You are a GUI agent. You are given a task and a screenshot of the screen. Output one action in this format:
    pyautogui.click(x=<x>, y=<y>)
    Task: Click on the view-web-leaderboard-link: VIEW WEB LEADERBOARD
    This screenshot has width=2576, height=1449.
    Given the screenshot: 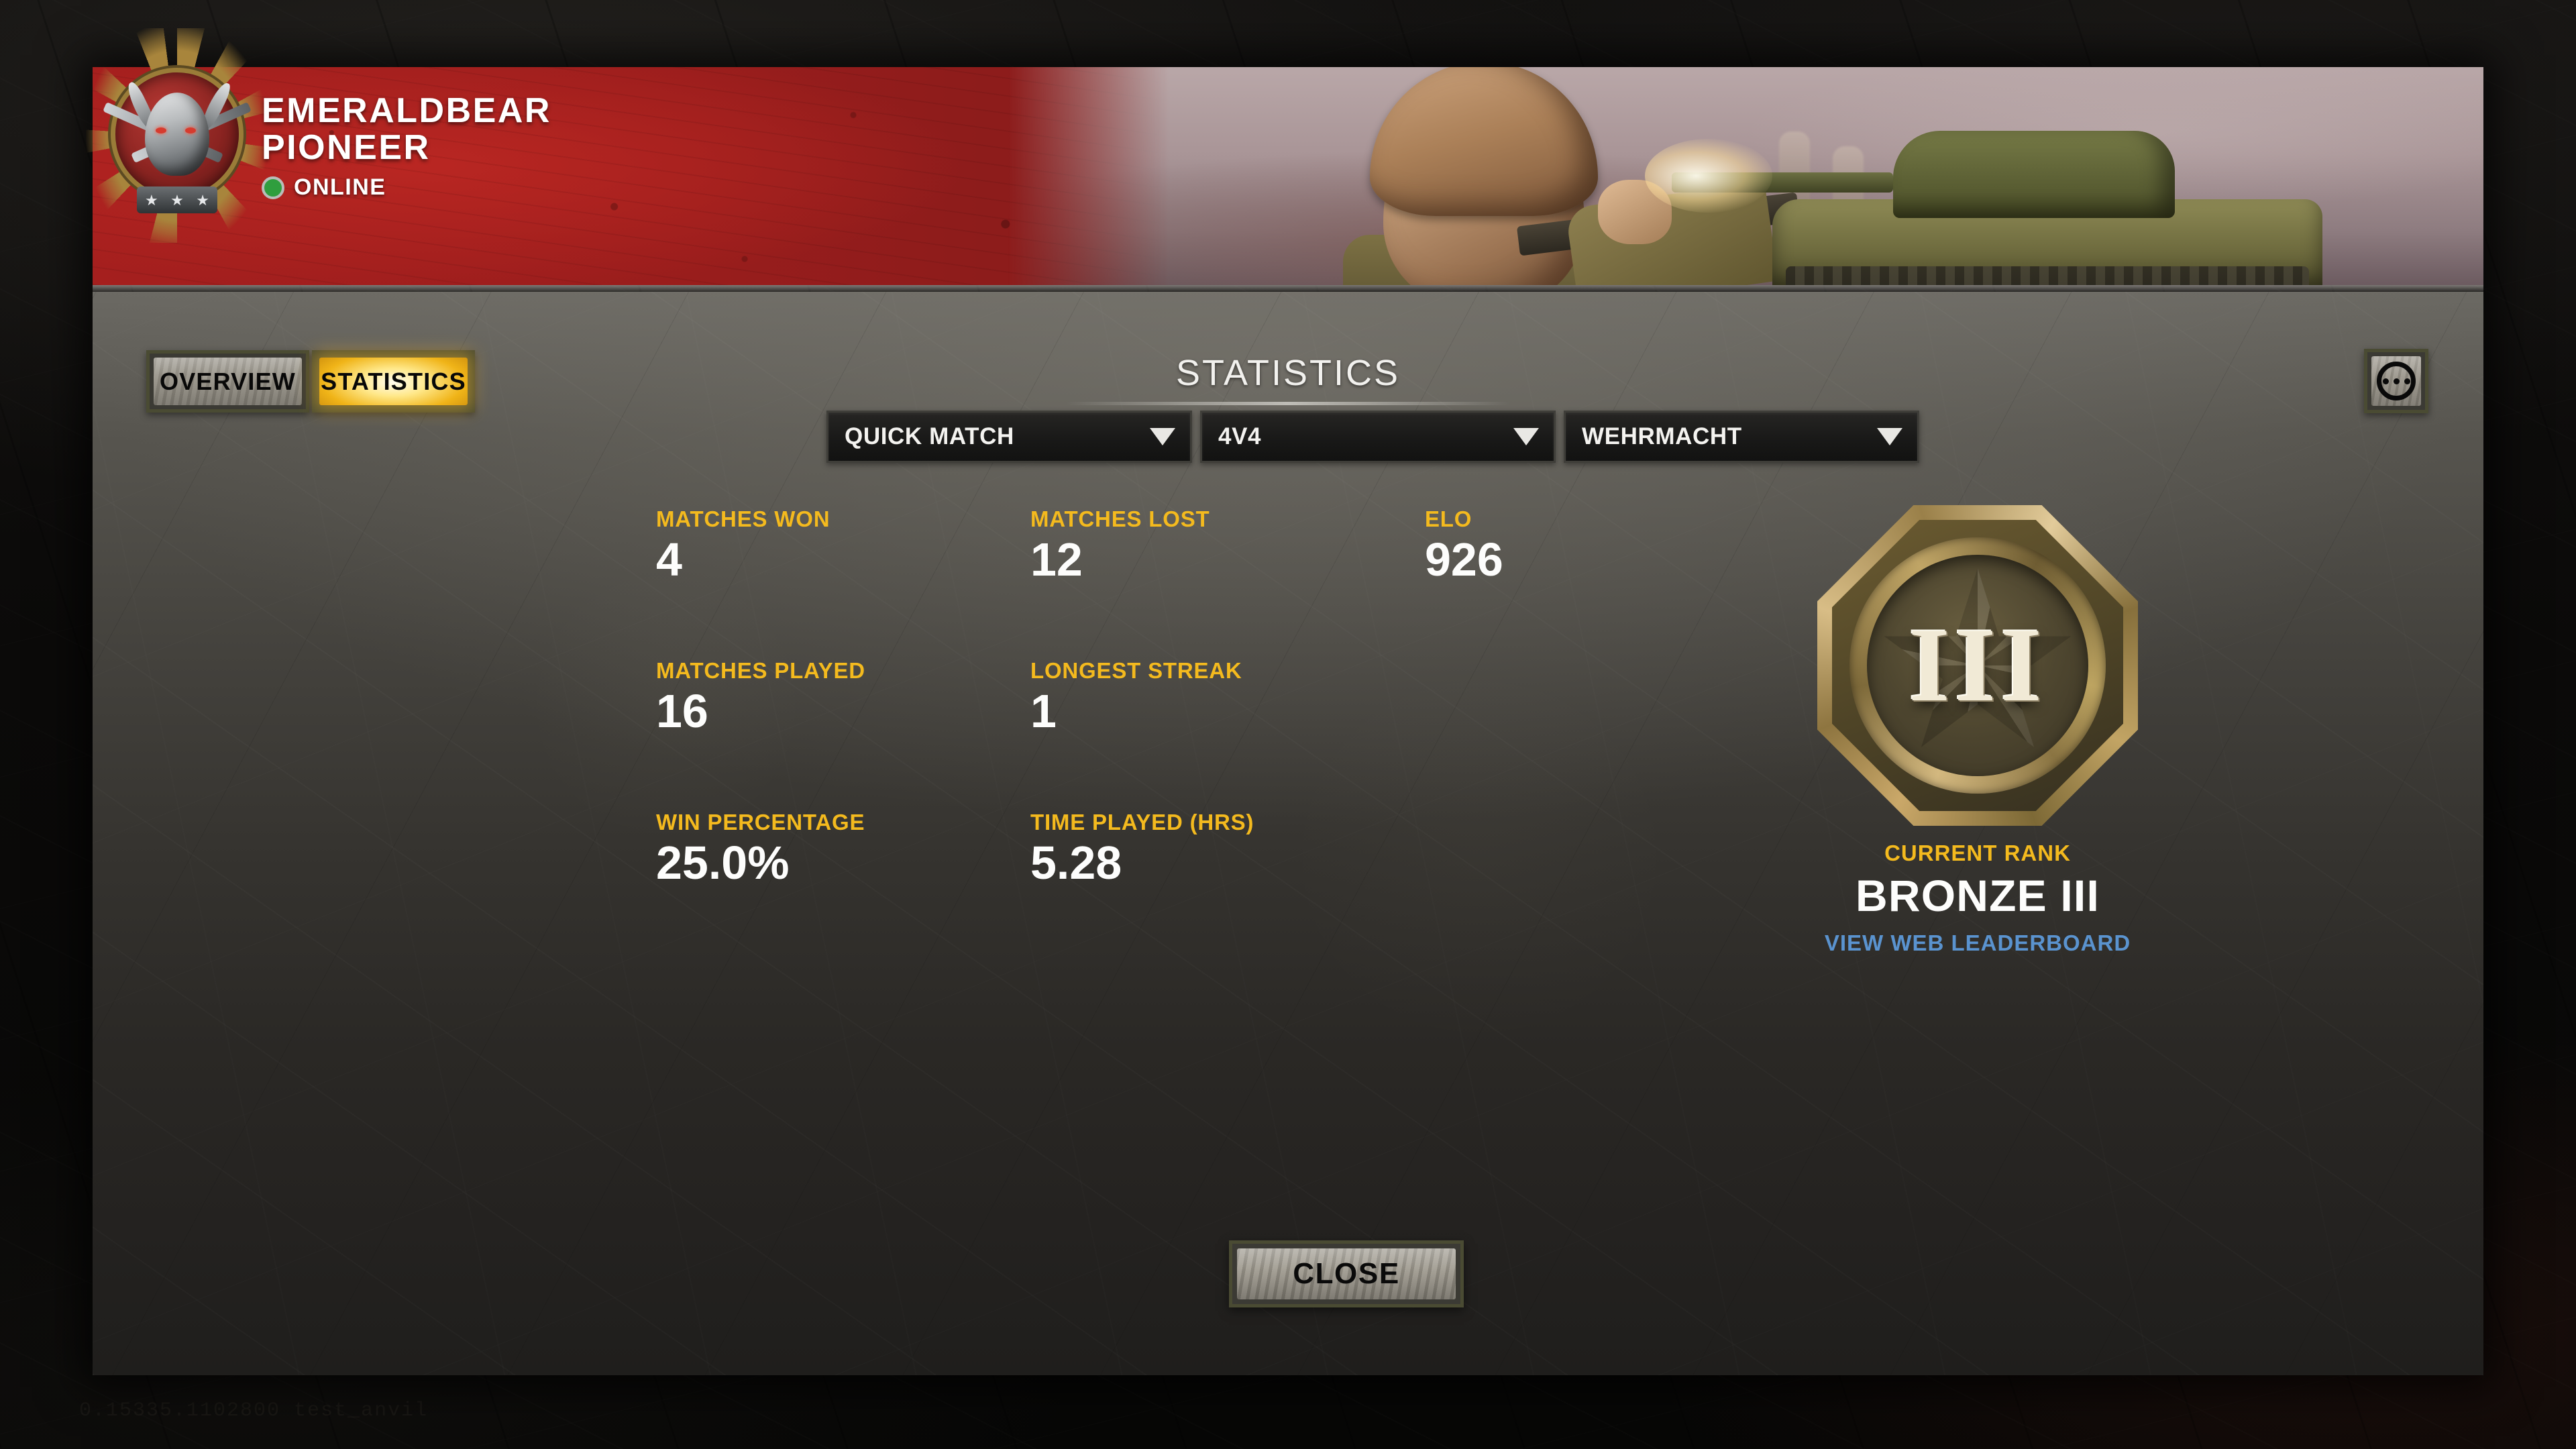 What is the action you would take?
    pyautogui.click(x=1978, y=943)
    